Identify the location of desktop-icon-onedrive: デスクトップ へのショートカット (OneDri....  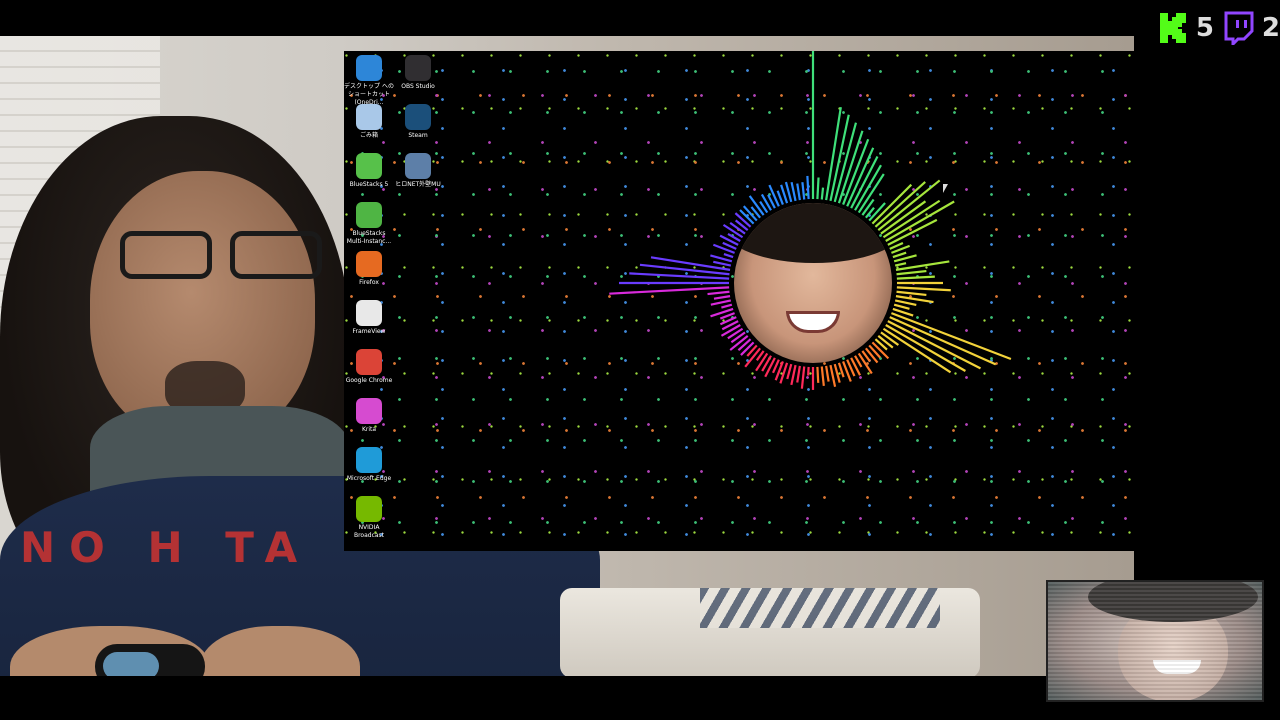
(369, 81).